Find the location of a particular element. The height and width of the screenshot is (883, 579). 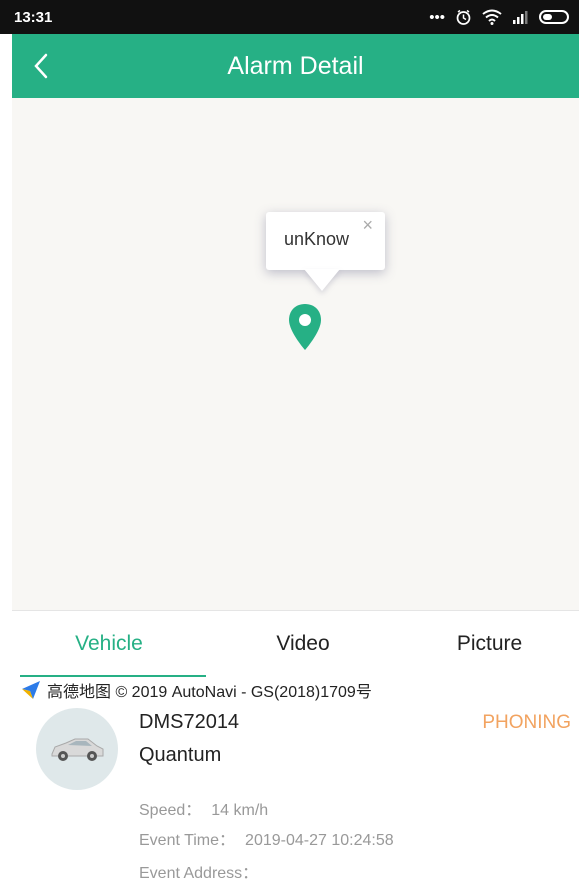

tab-video-label: Video is located at coordinates (303, 643).